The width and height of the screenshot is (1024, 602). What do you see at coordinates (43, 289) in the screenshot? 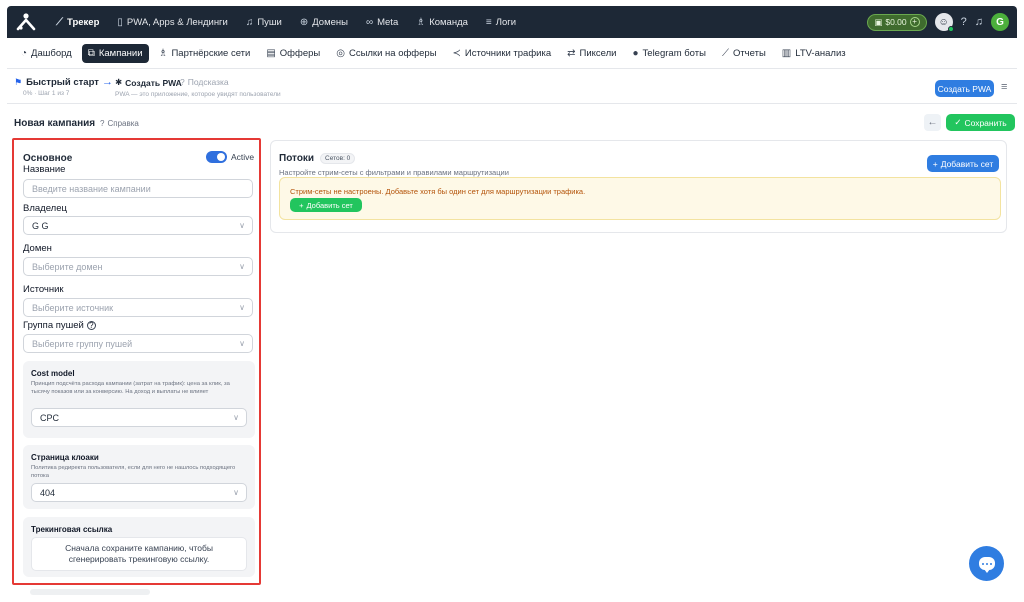
I see `source-label: Источник` at bounding box center [43, 289].